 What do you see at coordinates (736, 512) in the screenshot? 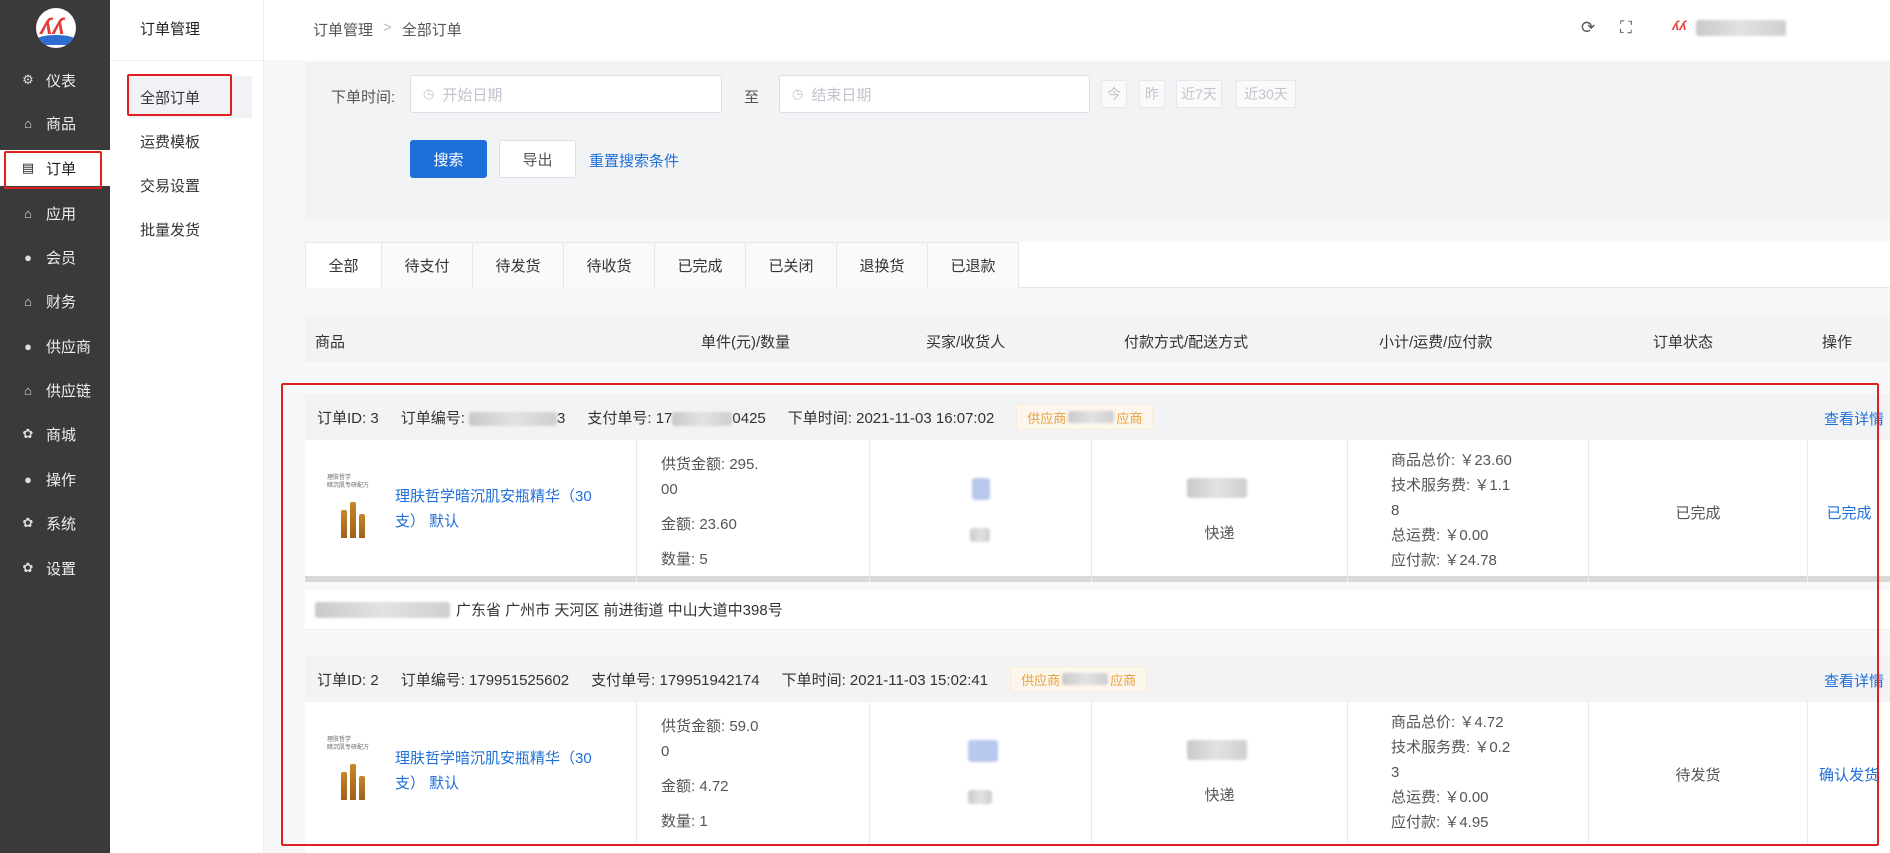
I see `price-qty-lines: 供货金额: 295. 00 金额: 23.60 数量: 5` at bounding box center [736, 512].